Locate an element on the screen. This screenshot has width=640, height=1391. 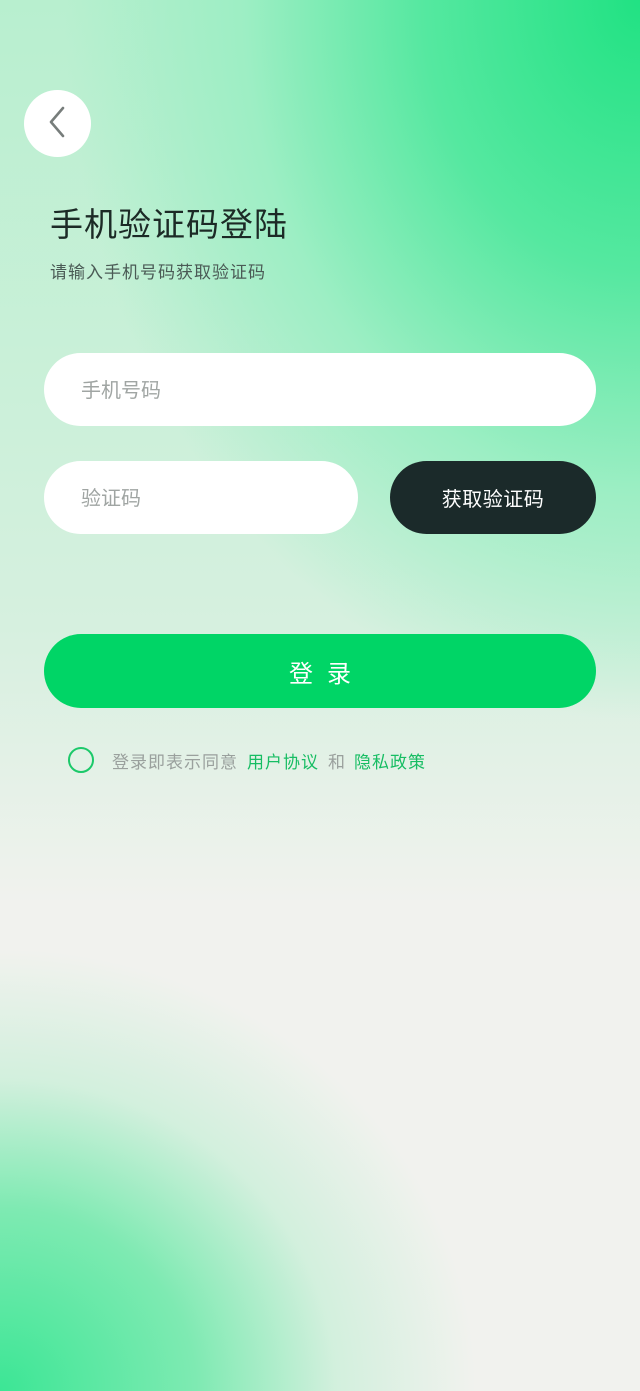
get-code-button: 获取验证码 is located at coordinates (493, 497).